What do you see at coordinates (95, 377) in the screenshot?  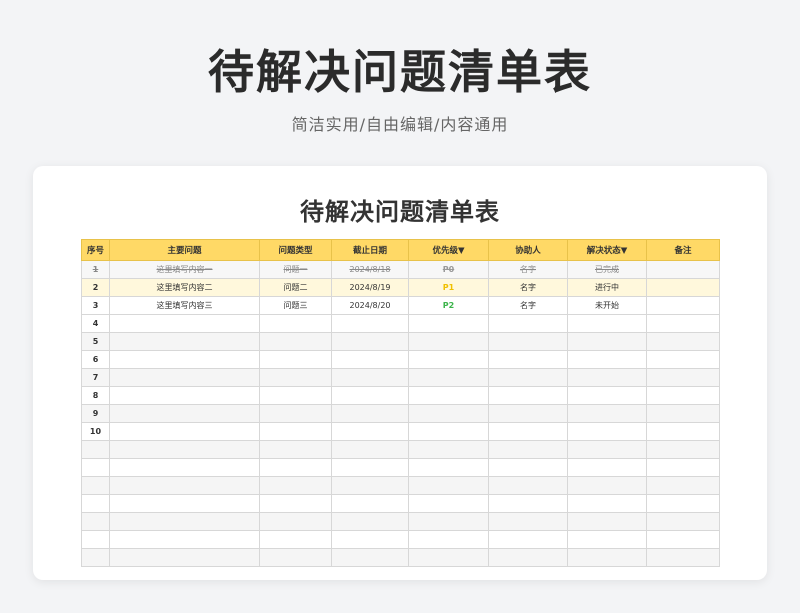 I see `cell-no: 7` at bounding box center [95, 377].